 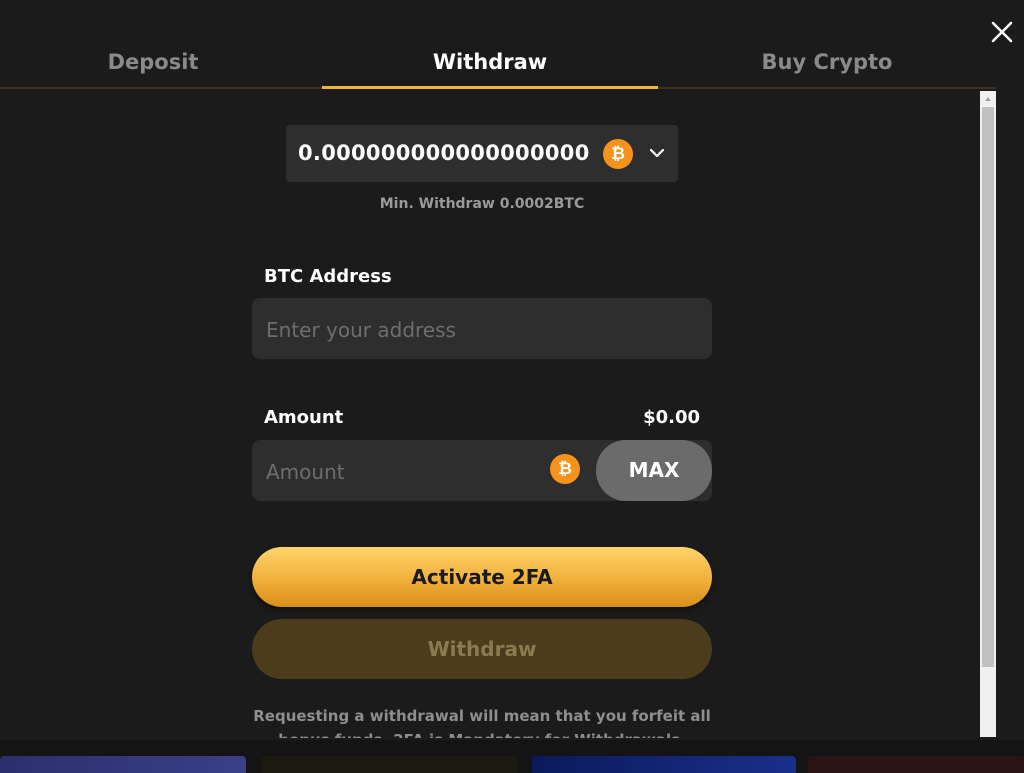 I want to click on scrollbar, so click(x=988, y=414).